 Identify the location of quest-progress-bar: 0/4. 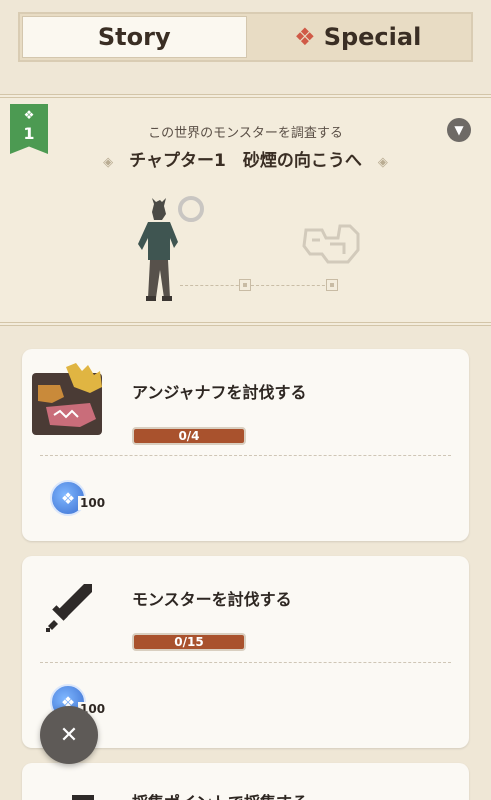
(189, 436).